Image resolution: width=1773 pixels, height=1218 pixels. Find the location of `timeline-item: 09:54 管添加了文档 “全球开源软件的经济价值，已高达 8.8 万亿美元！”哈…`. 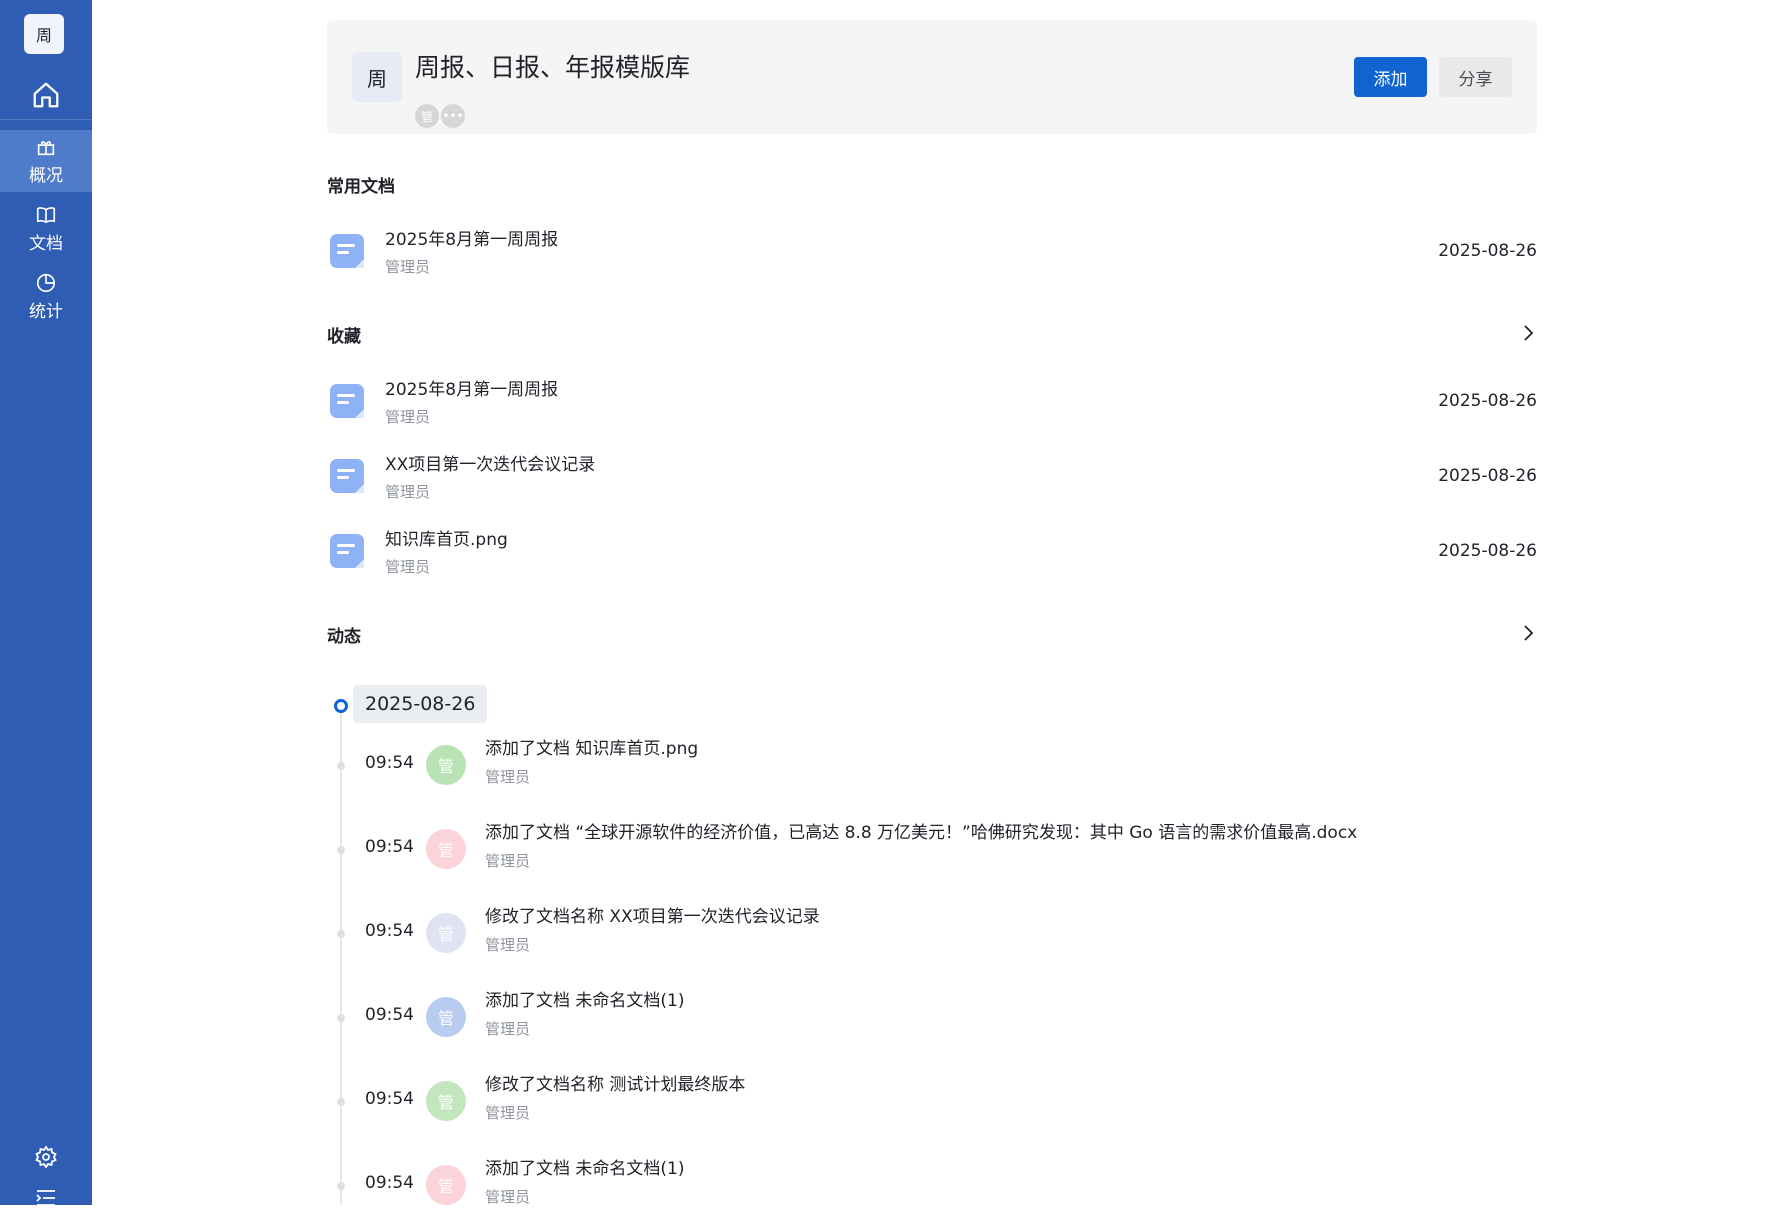

timeline-item: 09:54 管添加了文档 “全球开源软件的经济价值，已高达 8.8 万亿美元！”哈… is located at coordinates (977, 847).